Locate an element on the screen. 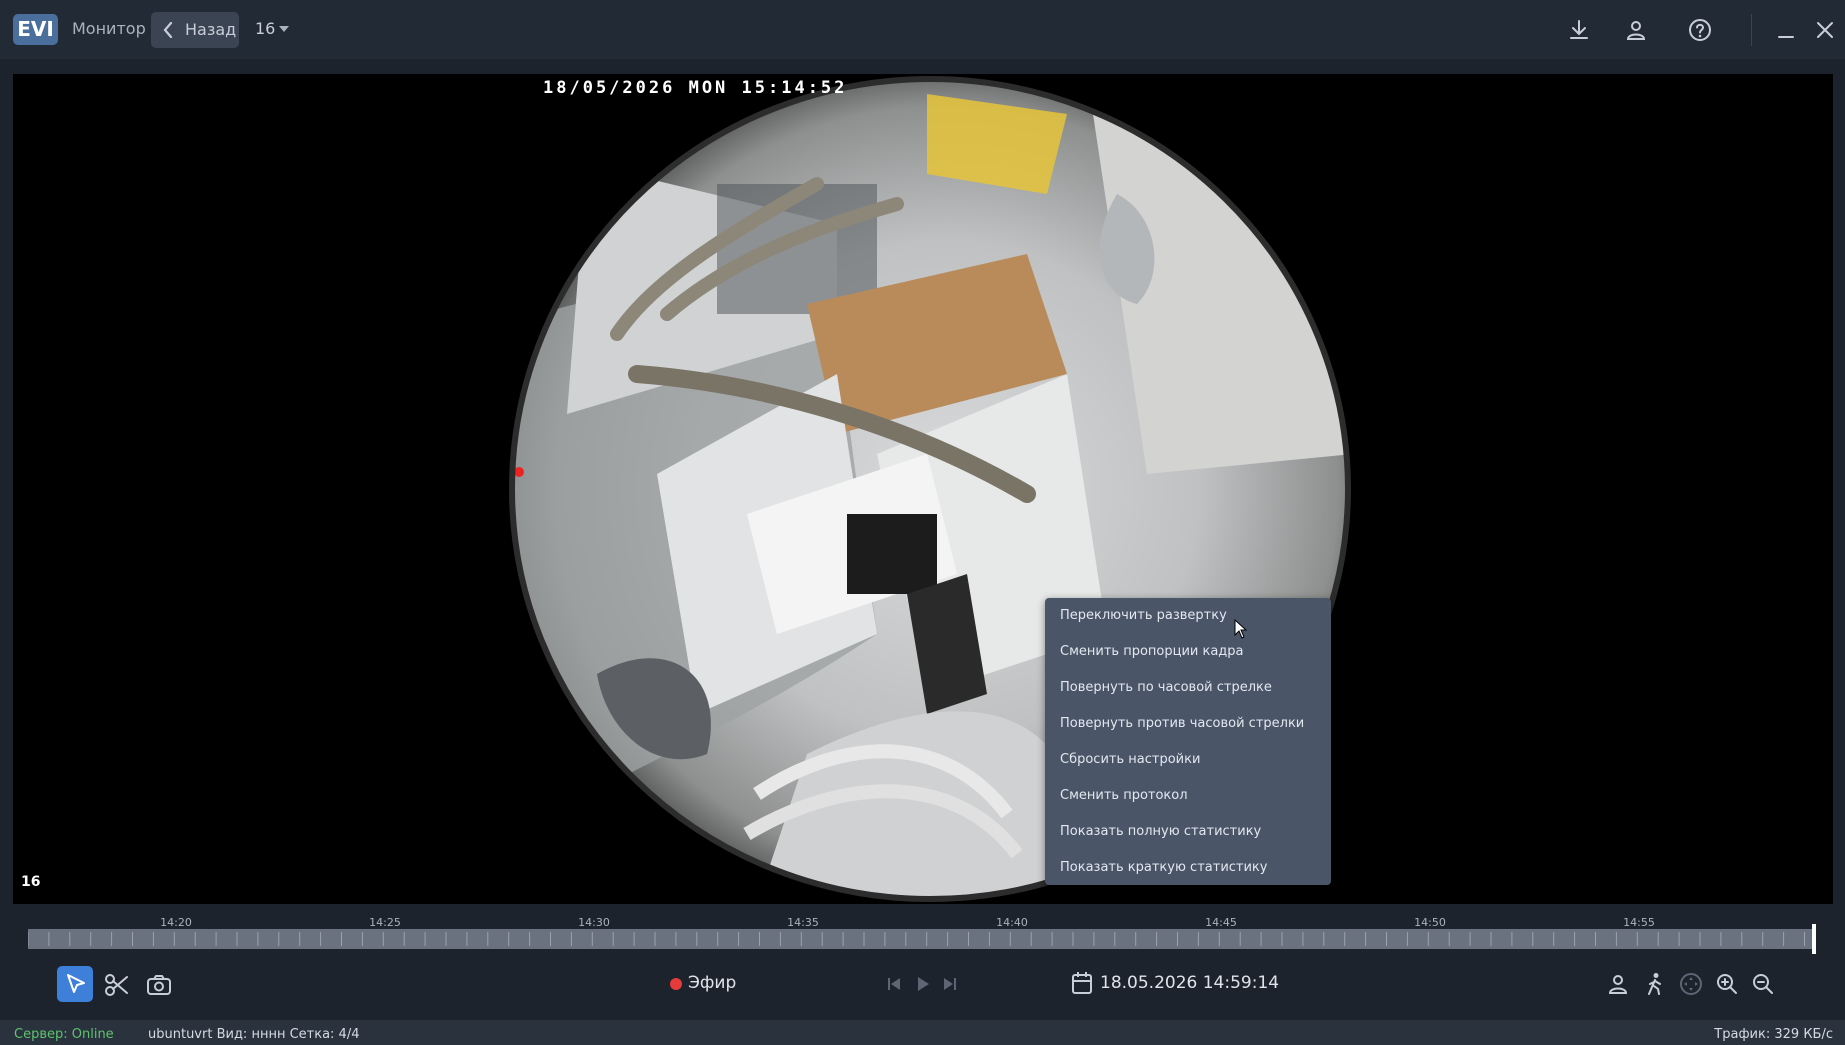 Image resolution: width=1845 pixels, height=1045 pixels. datetime-value: 18.05.2026 14:59:14 is located at coordinates (1190, 983).